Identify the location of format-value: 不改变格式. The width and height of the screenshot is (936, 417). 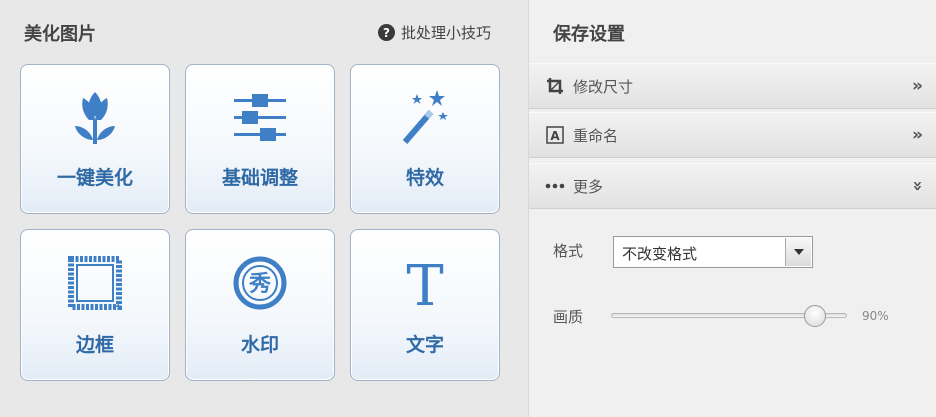
(660, 254).